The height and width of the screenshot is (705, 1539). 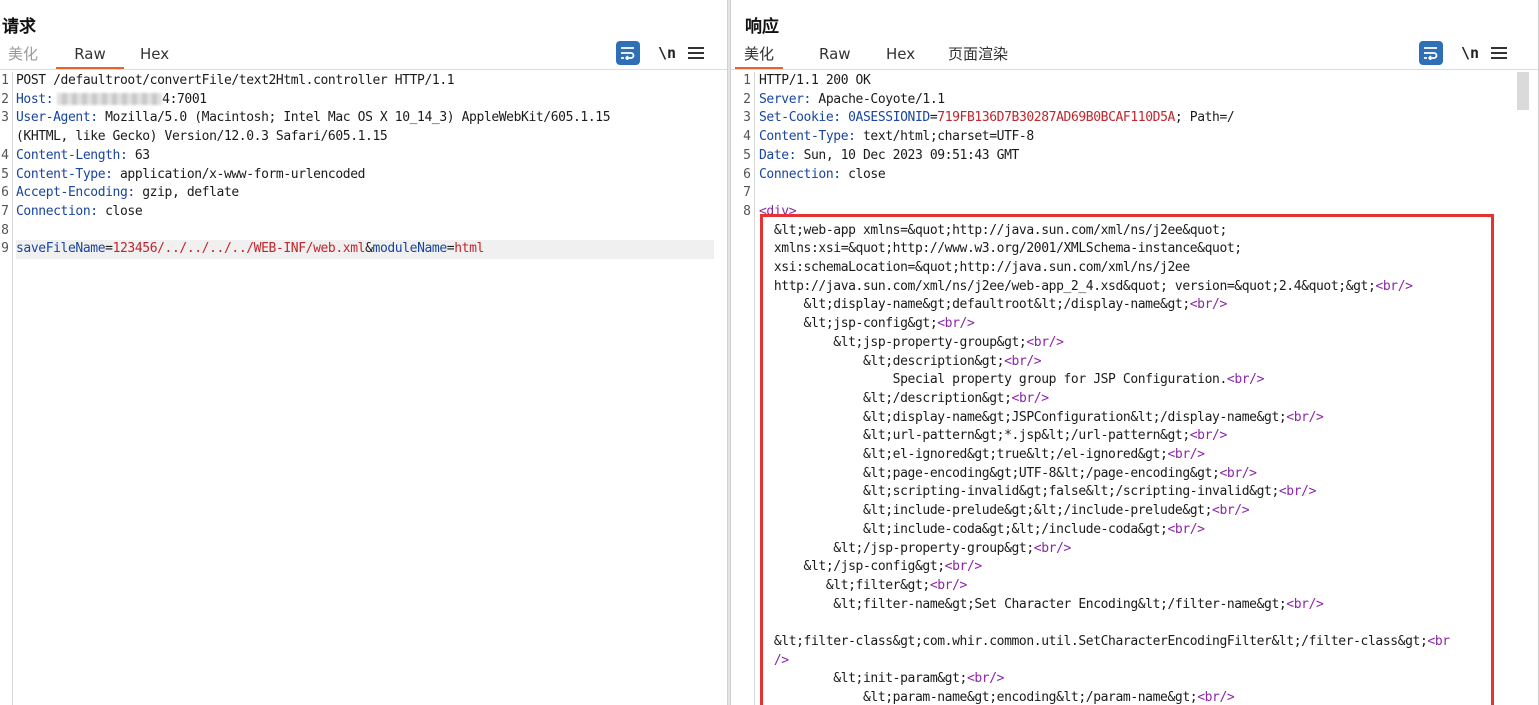 I want to click on response-wrap-lines-button, so click(x=1431, y=53).